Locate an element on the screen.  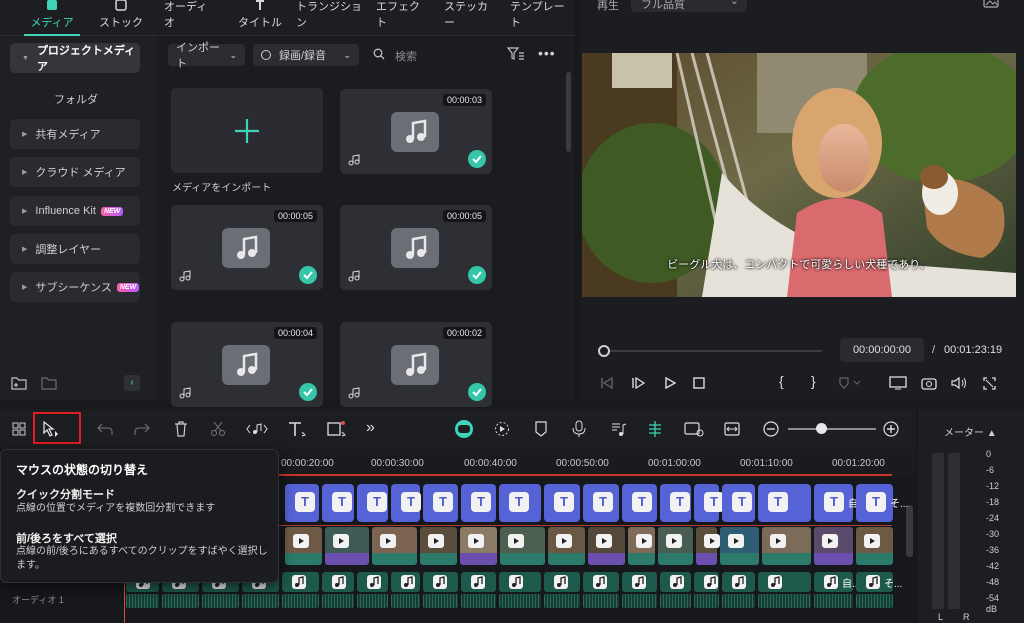
tab-transition: トランジション is located at coordinates (331, 18).